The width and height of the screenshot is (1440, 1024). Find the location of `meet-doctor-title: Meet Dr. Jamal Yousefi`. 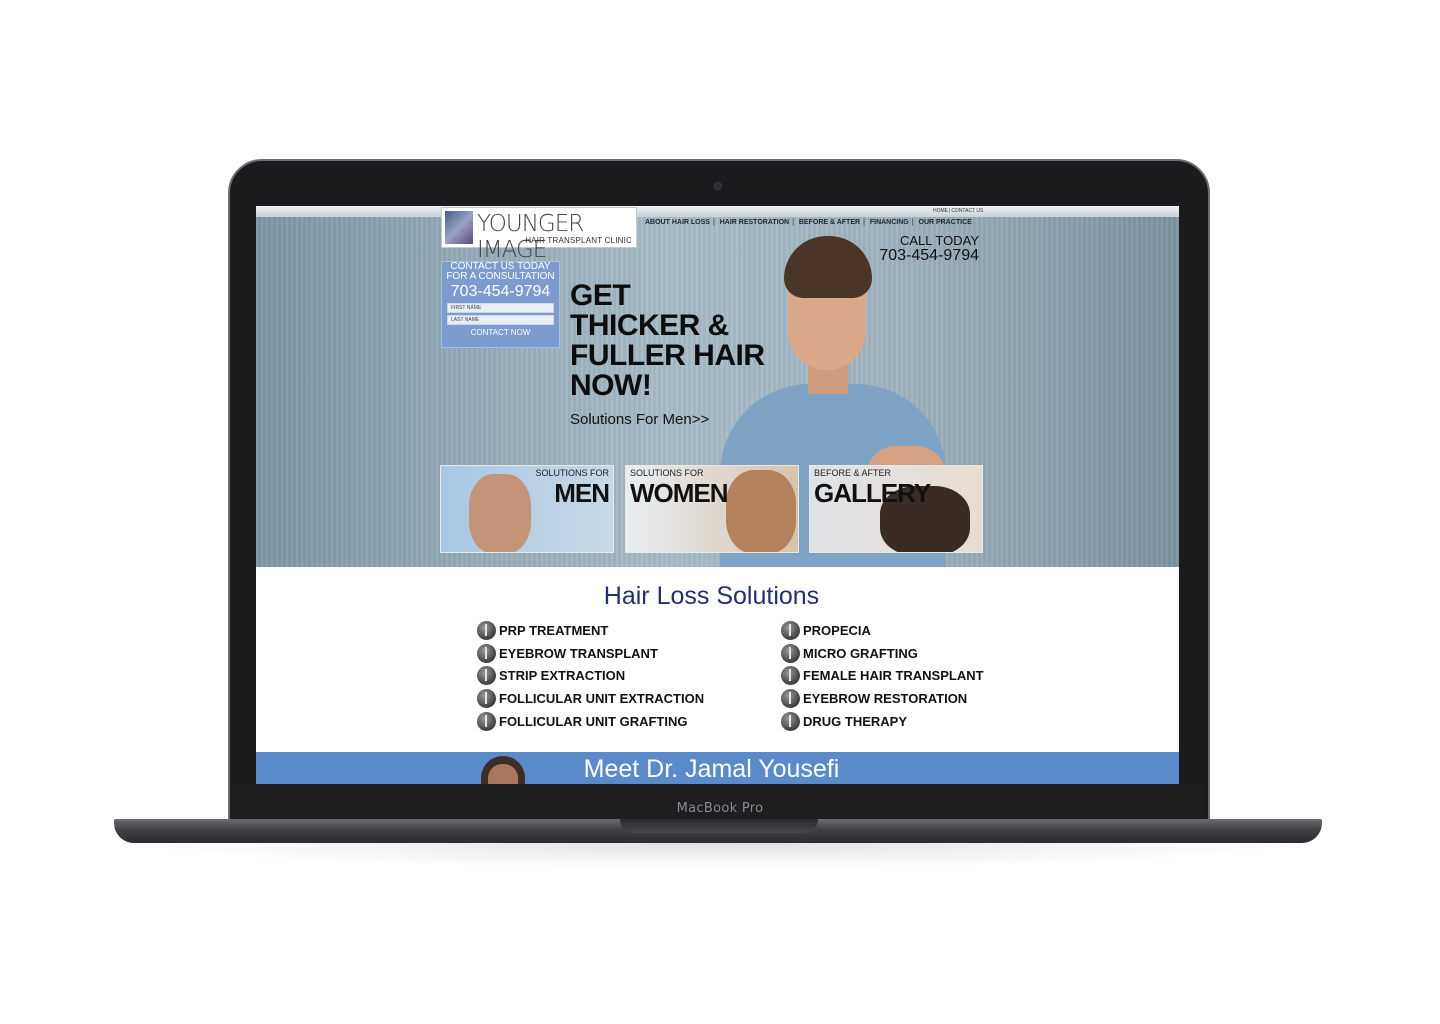

meet-doctor-title: Meet Dr. Jamal Yousefi is located at coordinates (711, 769).